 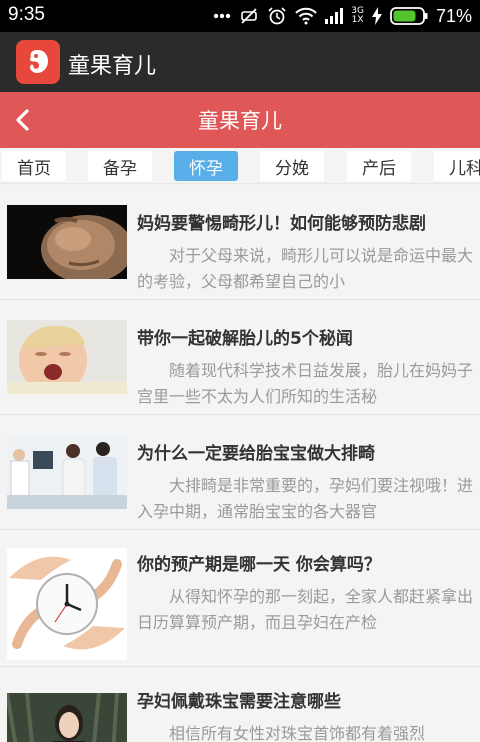 I want to click on woman-portrait-image, so click(x=67, y=717).